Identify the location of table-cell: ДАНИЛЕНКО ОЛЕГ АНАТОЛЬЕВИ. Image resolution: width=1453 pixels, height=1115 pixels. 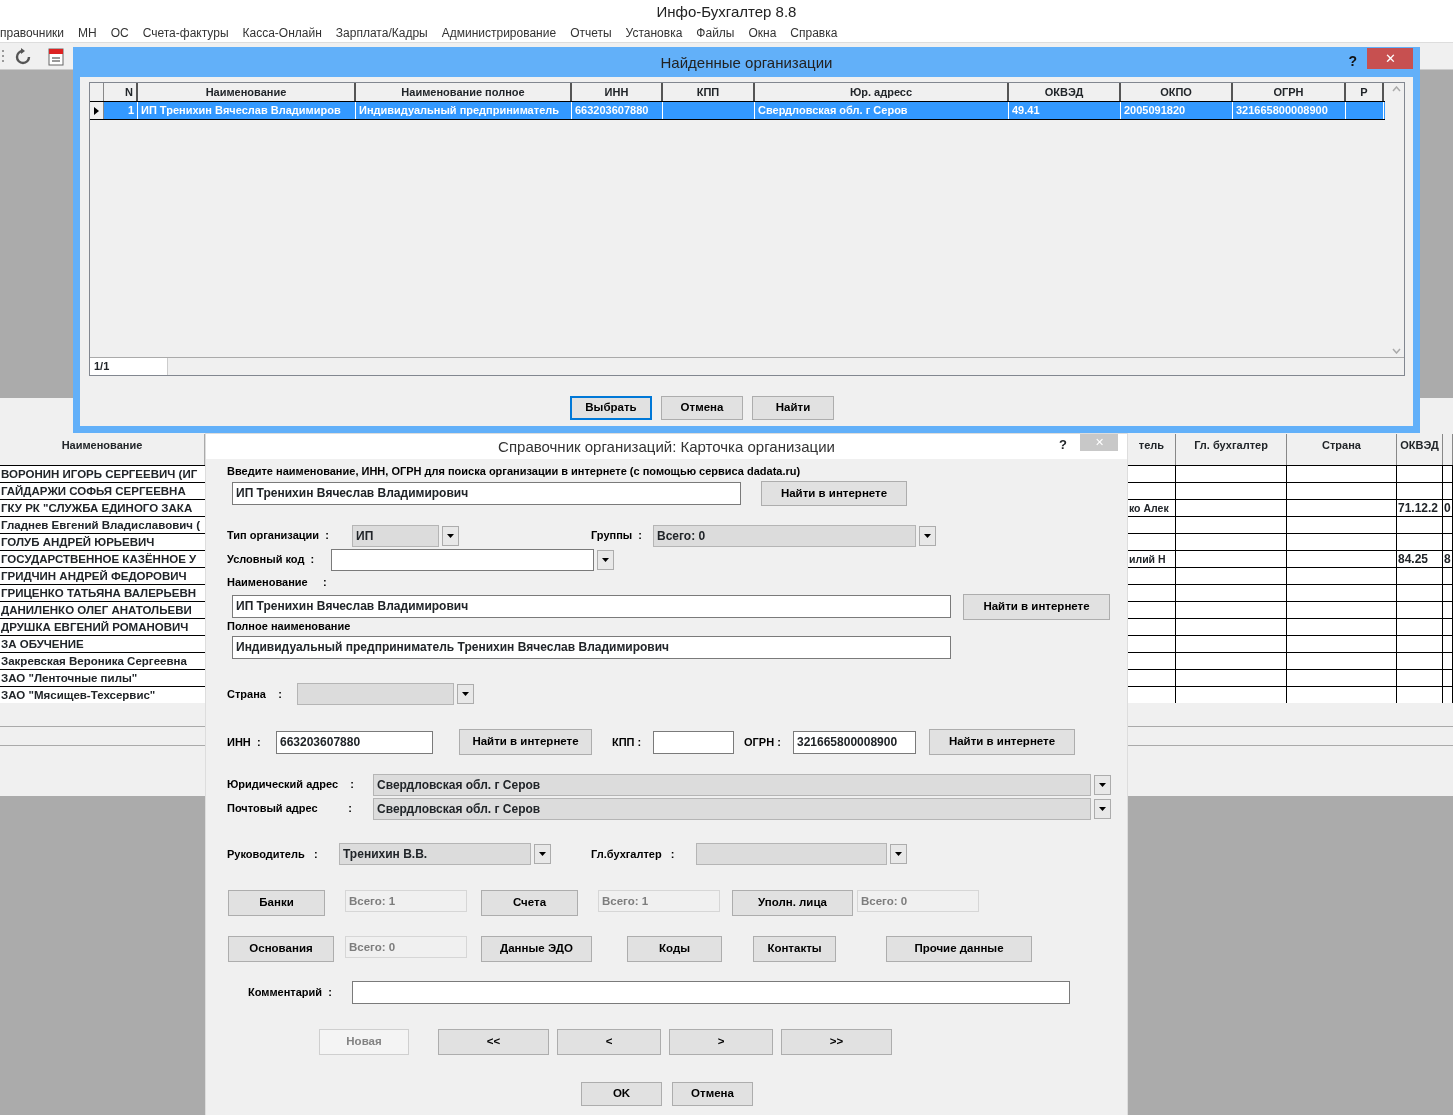
(102, 609).